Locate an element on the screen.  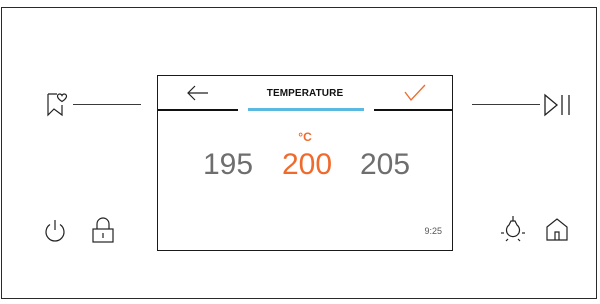
divider-right is located at coordinates (506, 104).